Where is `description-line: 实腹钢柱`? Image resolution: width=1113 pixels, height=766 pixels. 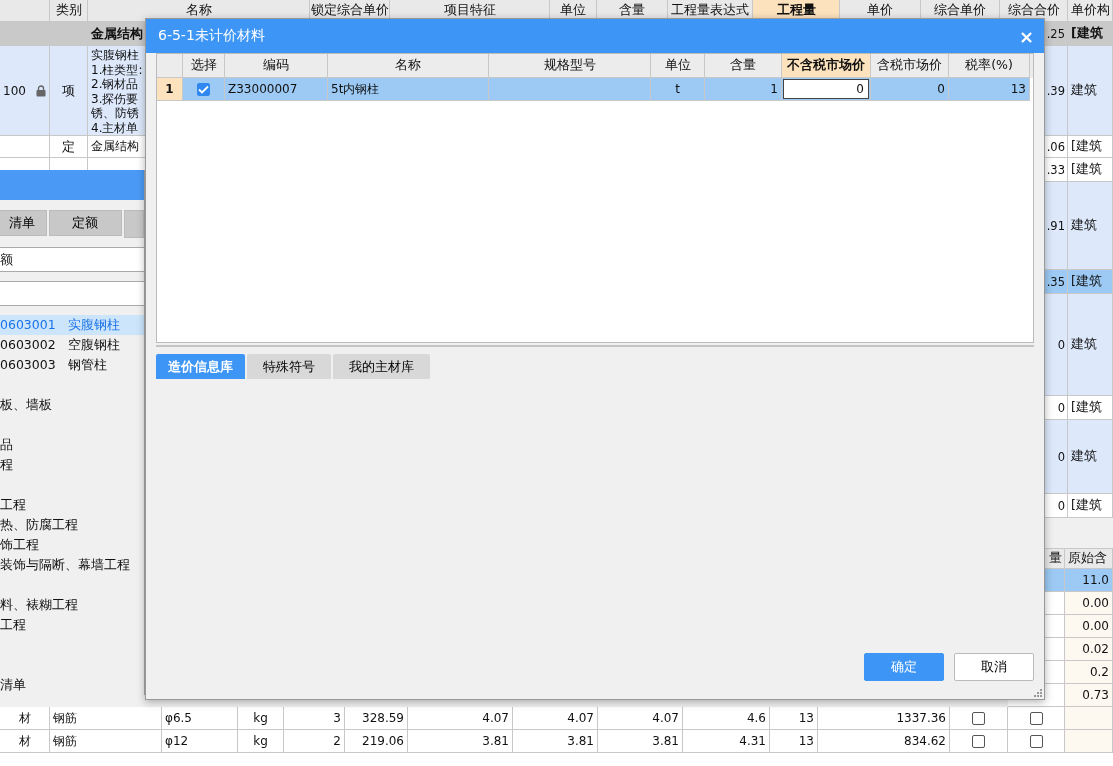
description-line: 实腹钢柱 is located at coordinates (115, 55).